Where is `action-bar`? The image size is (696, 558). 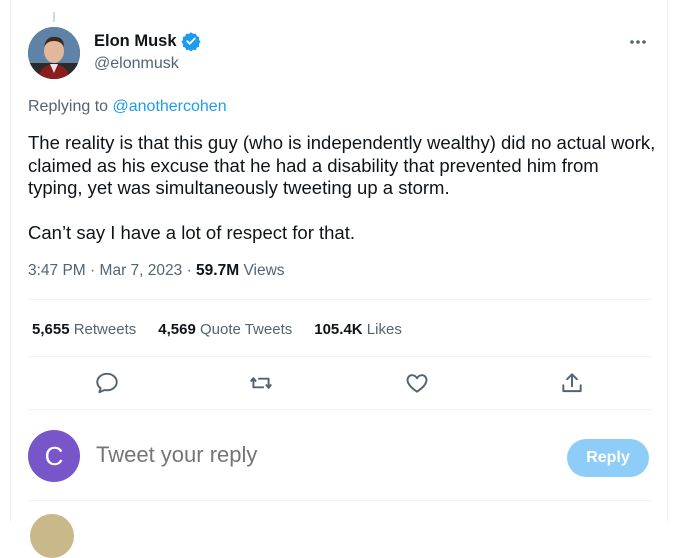
action-bar is located at coordinates (340, 383).